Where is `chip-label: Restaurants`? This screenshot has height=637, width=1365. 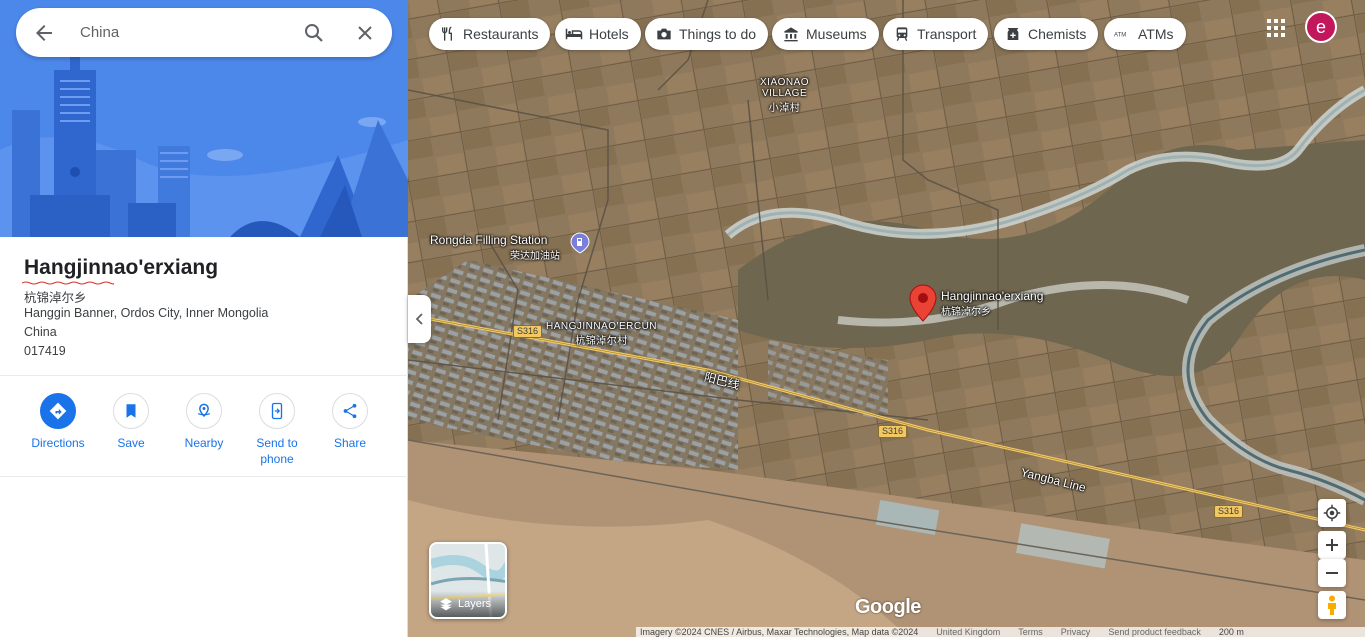 chip-label: Restaurants is located at coordinates (501, 34).